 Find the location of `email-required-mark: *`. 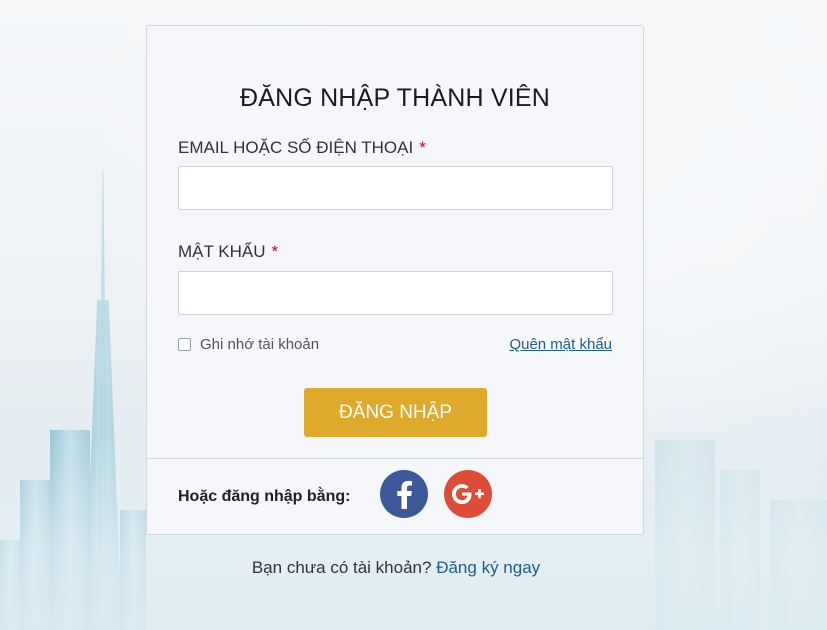

email-required-mark: * is located at coordinates (422, 147).